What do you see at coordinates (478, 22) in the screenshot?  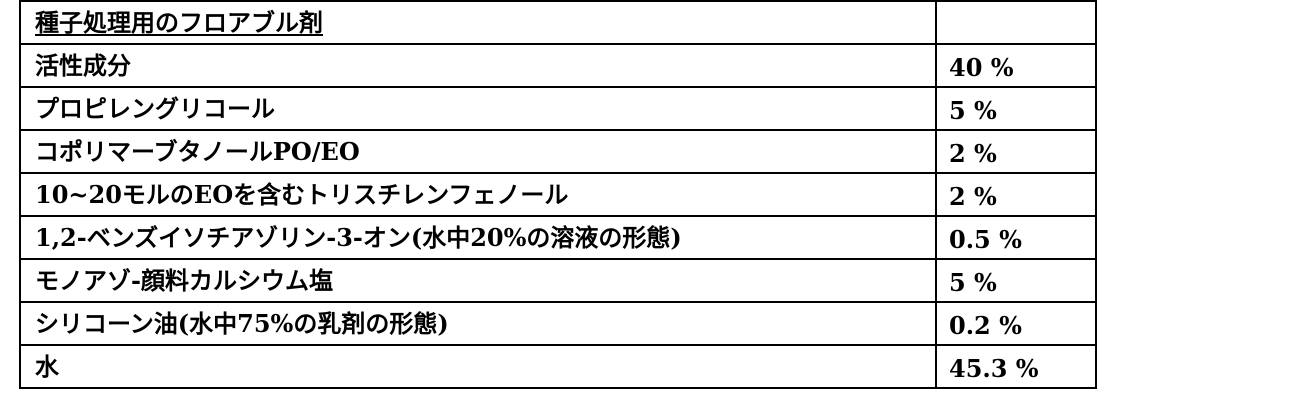 I see `table-title-cell: 種子処理用のフロアブル剤` at bounding box center [478, 22].